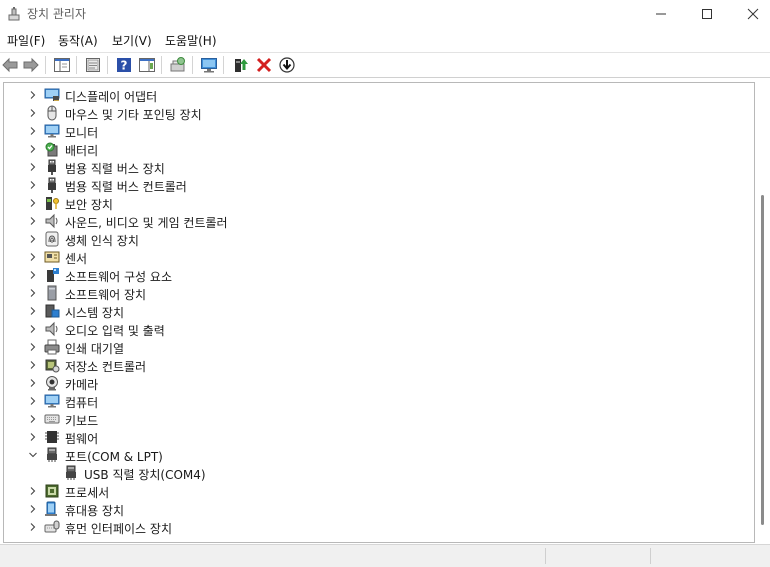 Image resolution: width=770 pixels, height=567 pixels. What do you see at coordinates (76, 259) in the screenshot?
I see `tree-item-label: 센서` at bounding box center [76, 259].